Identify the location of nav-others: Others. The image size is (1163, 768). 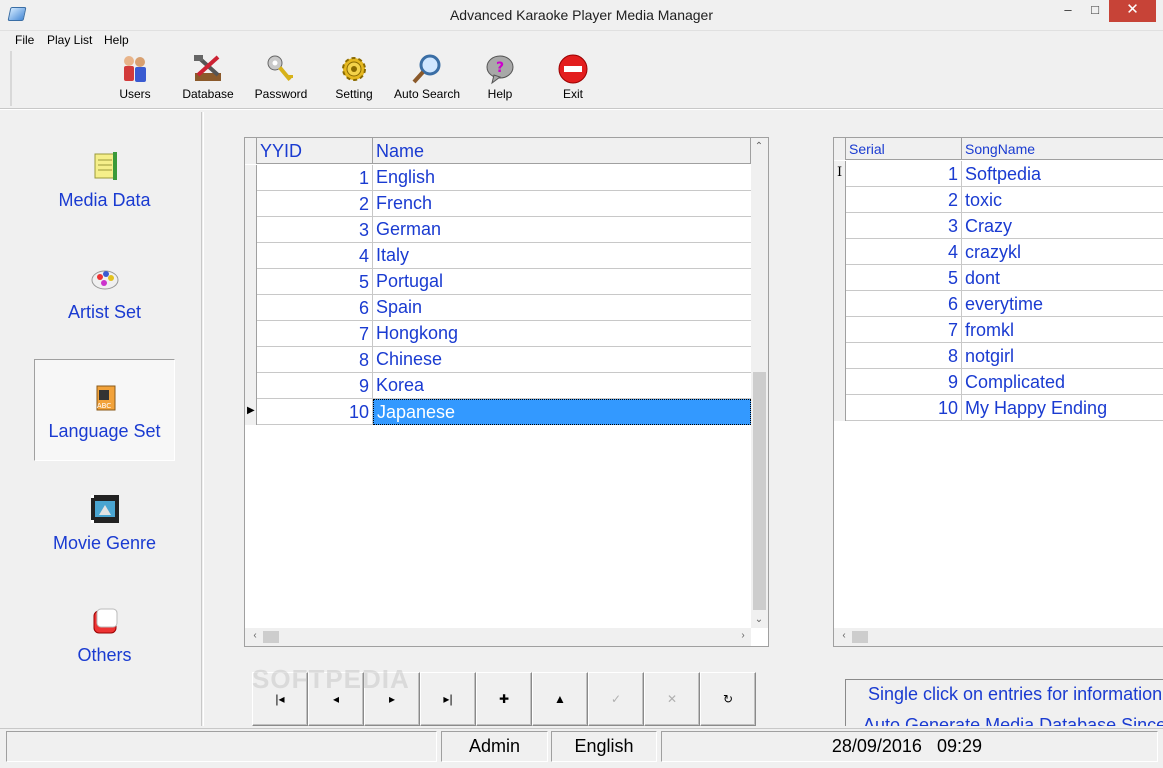
(104, 656).